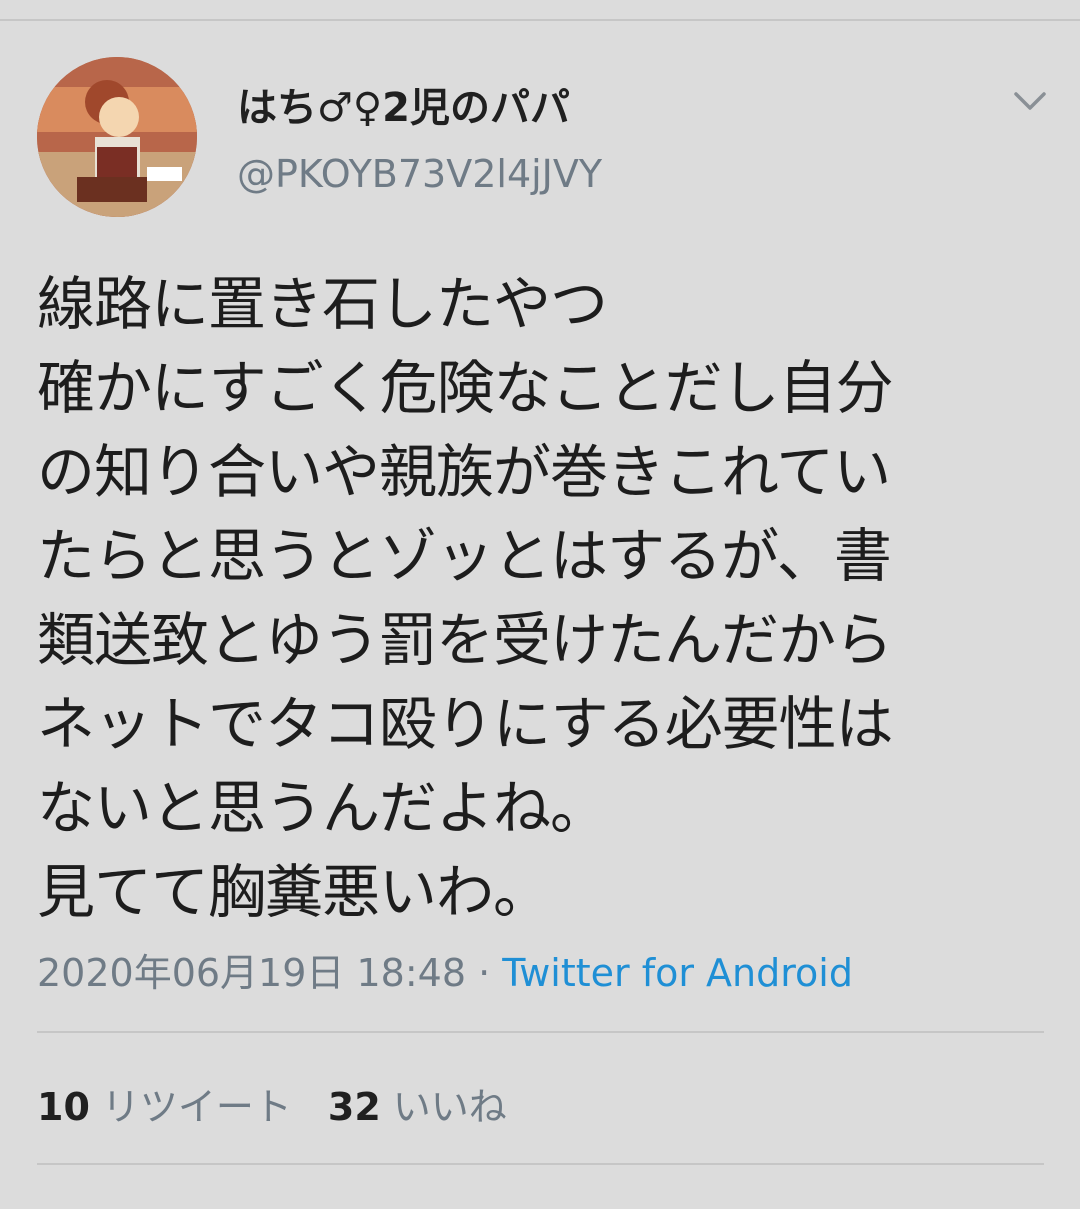 This screenshot has height=1209, width=1080. I want to click on stats-divider-bottom, so click(540, 1164).